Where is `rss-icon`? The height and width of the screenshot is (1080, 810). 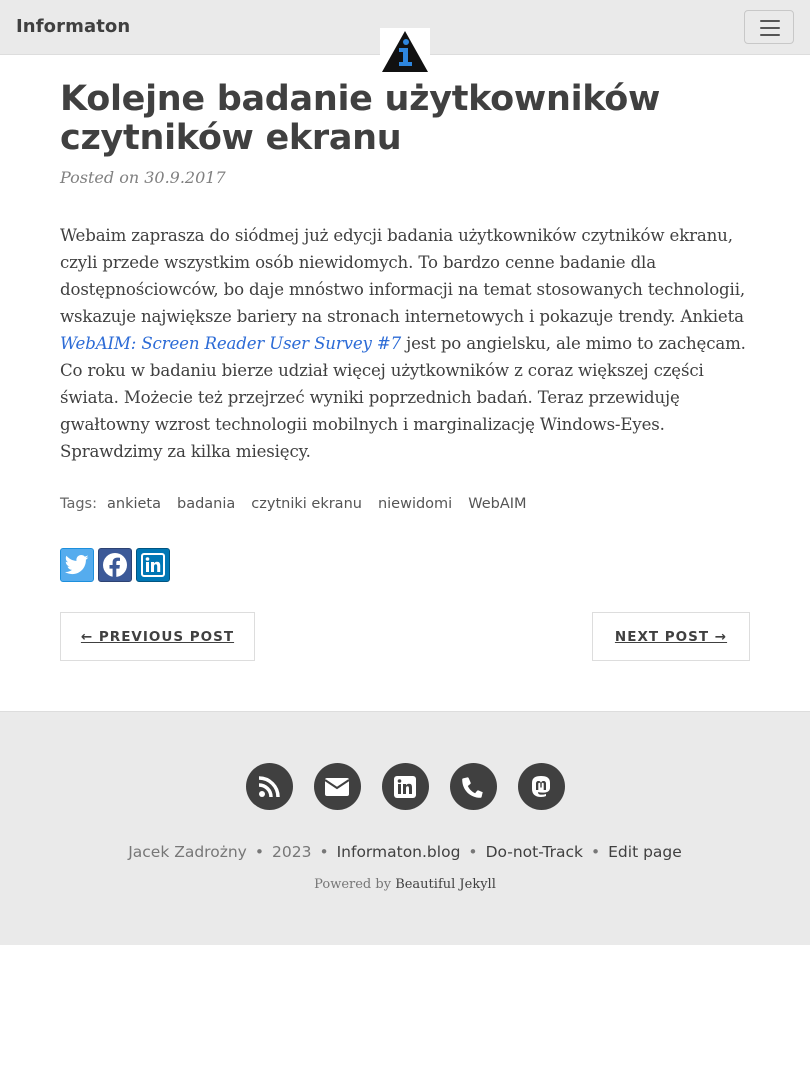
rss-icon is located at coordinates (269, 786).